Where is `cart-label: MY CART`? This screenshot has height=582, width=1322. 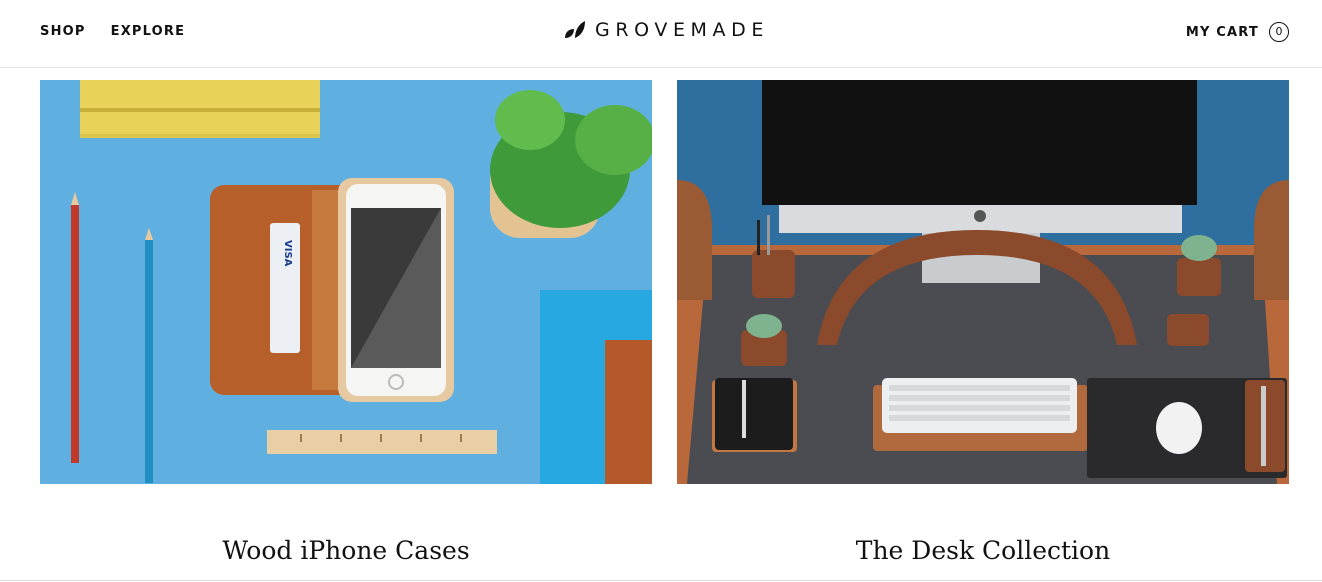
cart-label: MY CART is located at coordinates (1222, 32).